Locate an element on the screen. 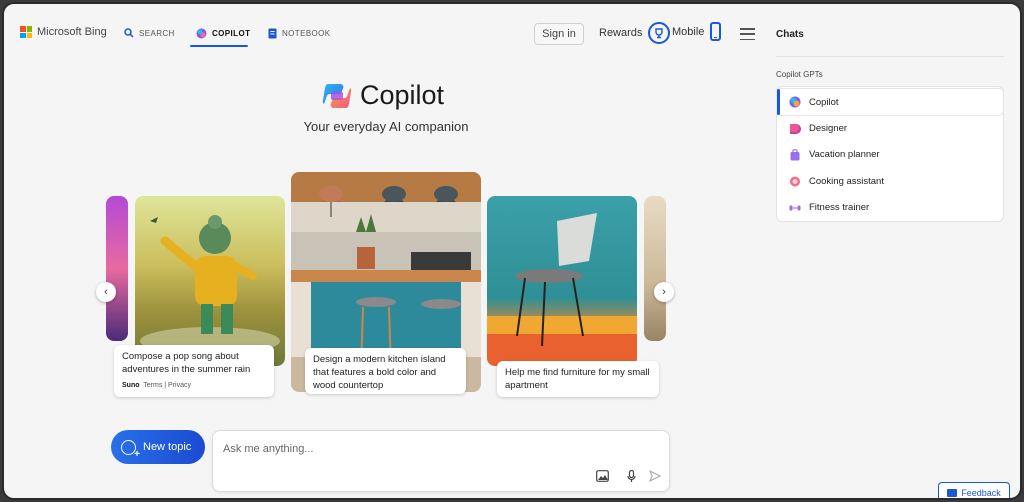  hero-title: Copilot is located at coordinates (383, 95).